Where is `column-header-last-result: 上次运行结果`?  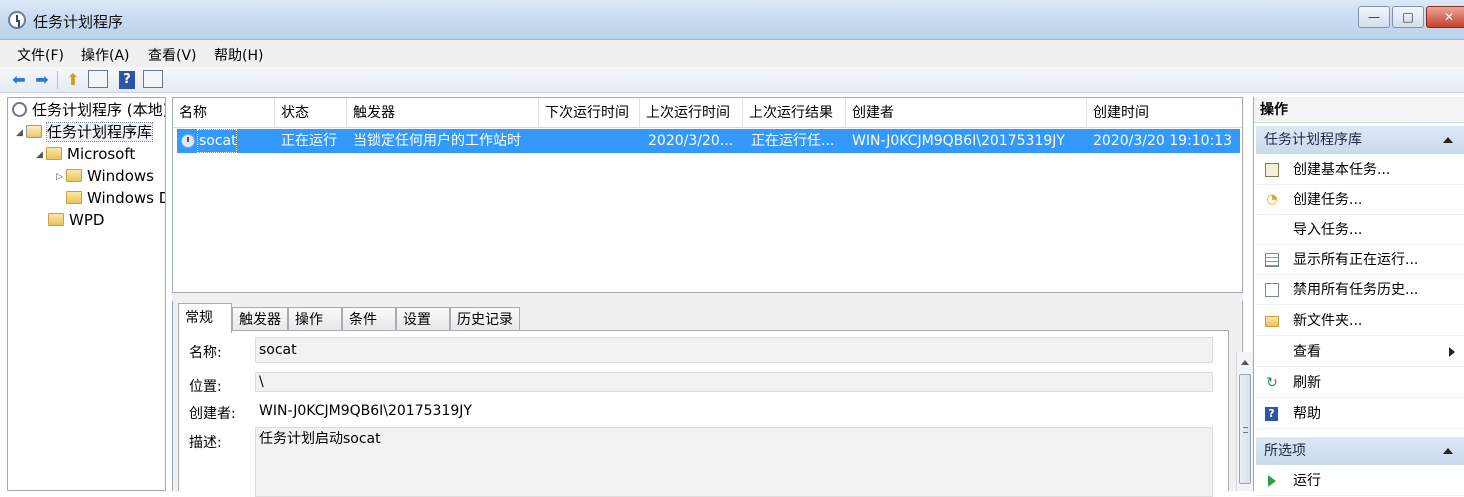
column-header-last-result: 上次运行结果 is located at coordinates (794, 113).